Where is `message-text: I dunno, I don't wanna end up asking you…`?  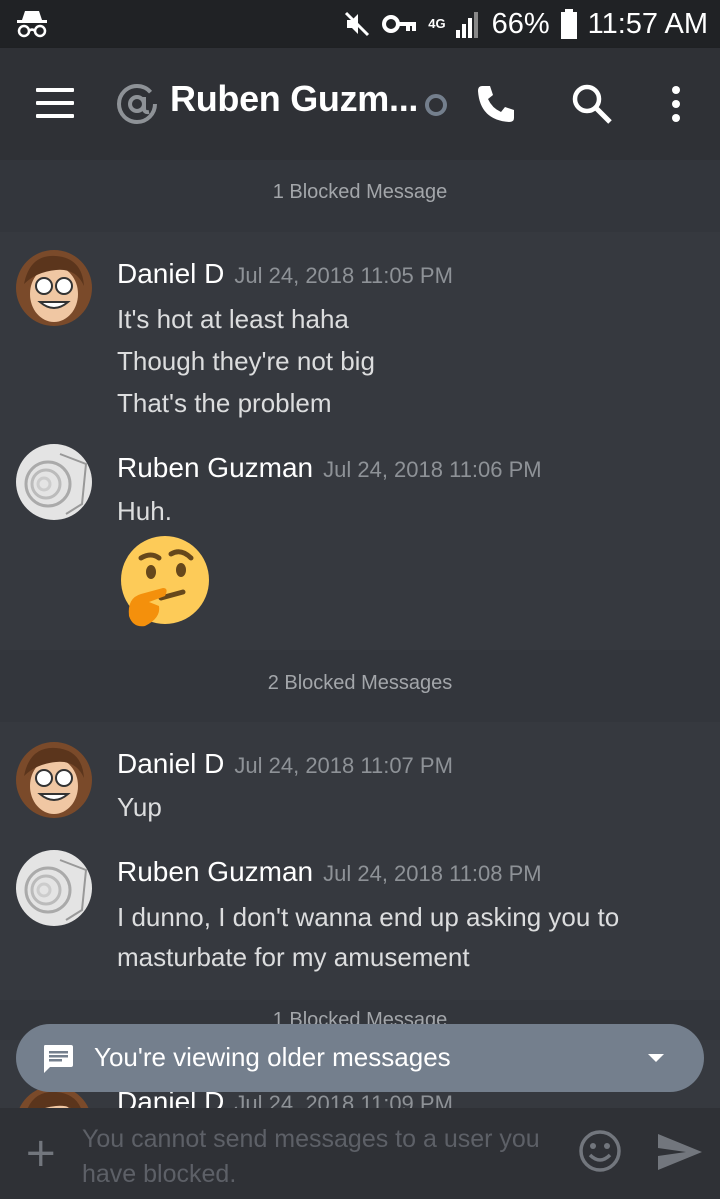
message-text: I dunno, I don't wanna end up asking you… is located at coordinates (368, 917).